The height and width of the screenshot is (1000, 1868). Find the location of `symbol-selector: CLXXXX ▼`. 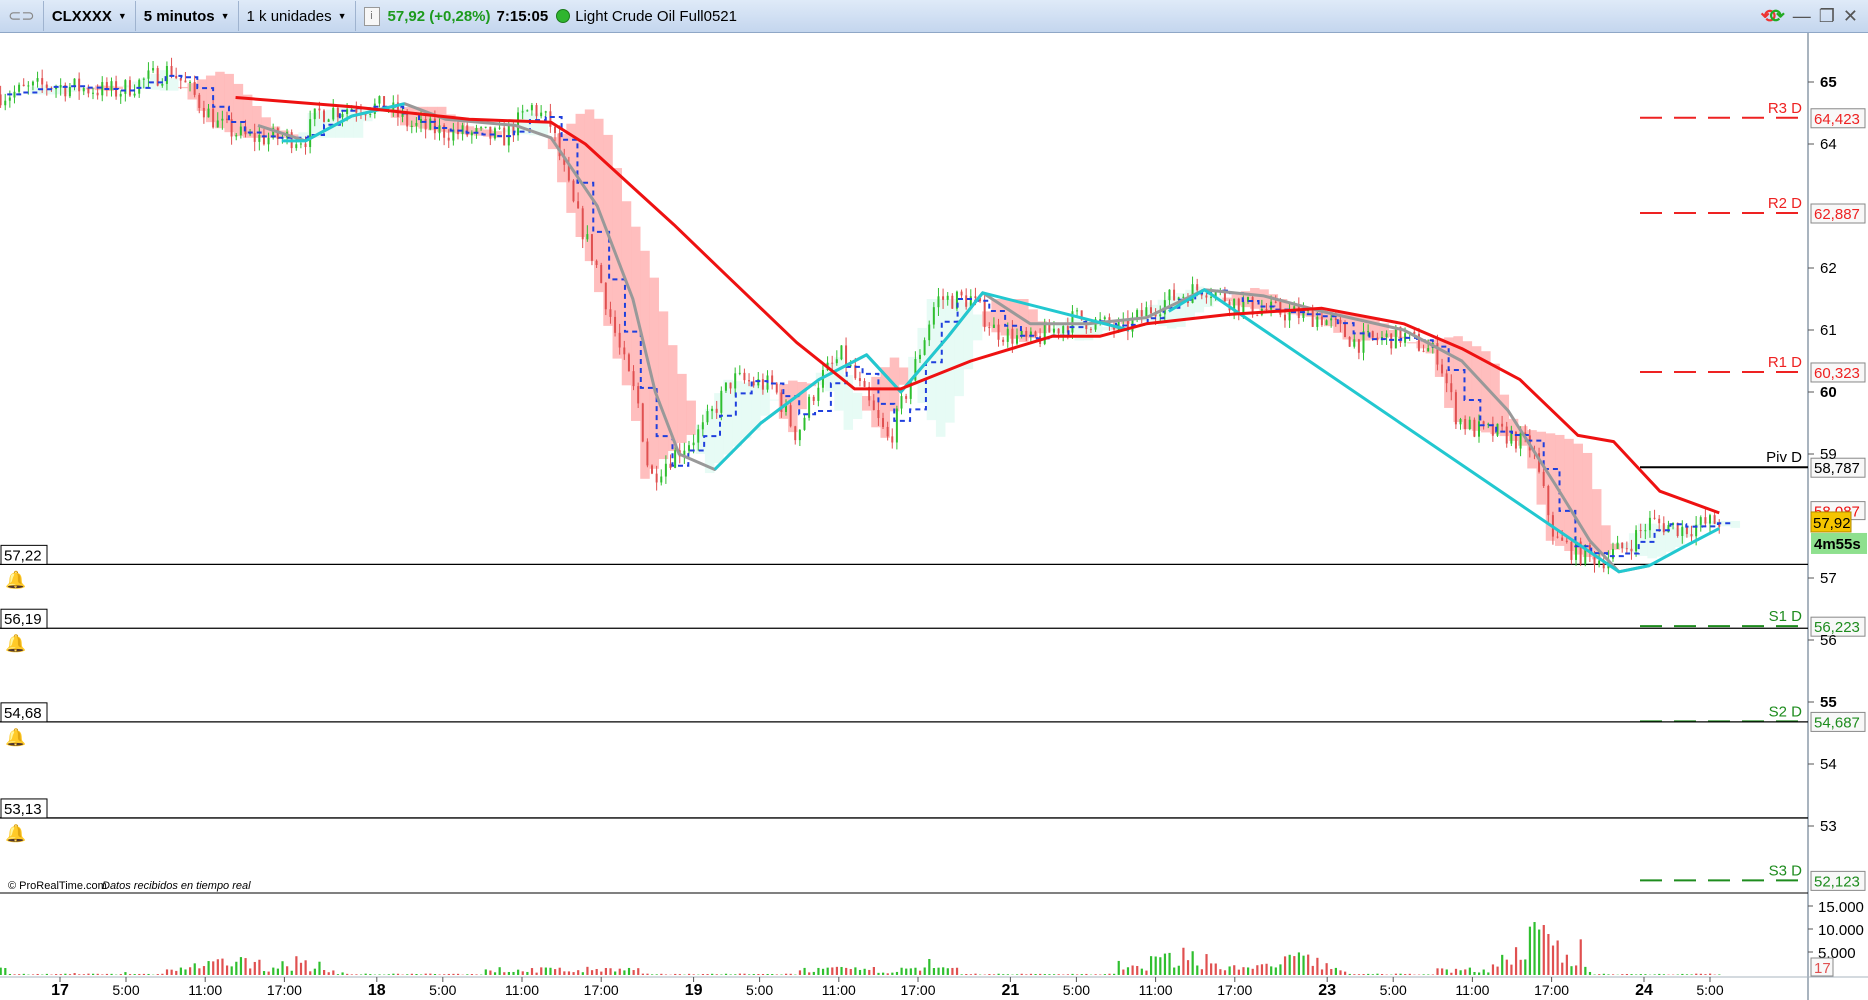

symbol-selector: CLXXXX ▼ is located at coordinates (89, 16).